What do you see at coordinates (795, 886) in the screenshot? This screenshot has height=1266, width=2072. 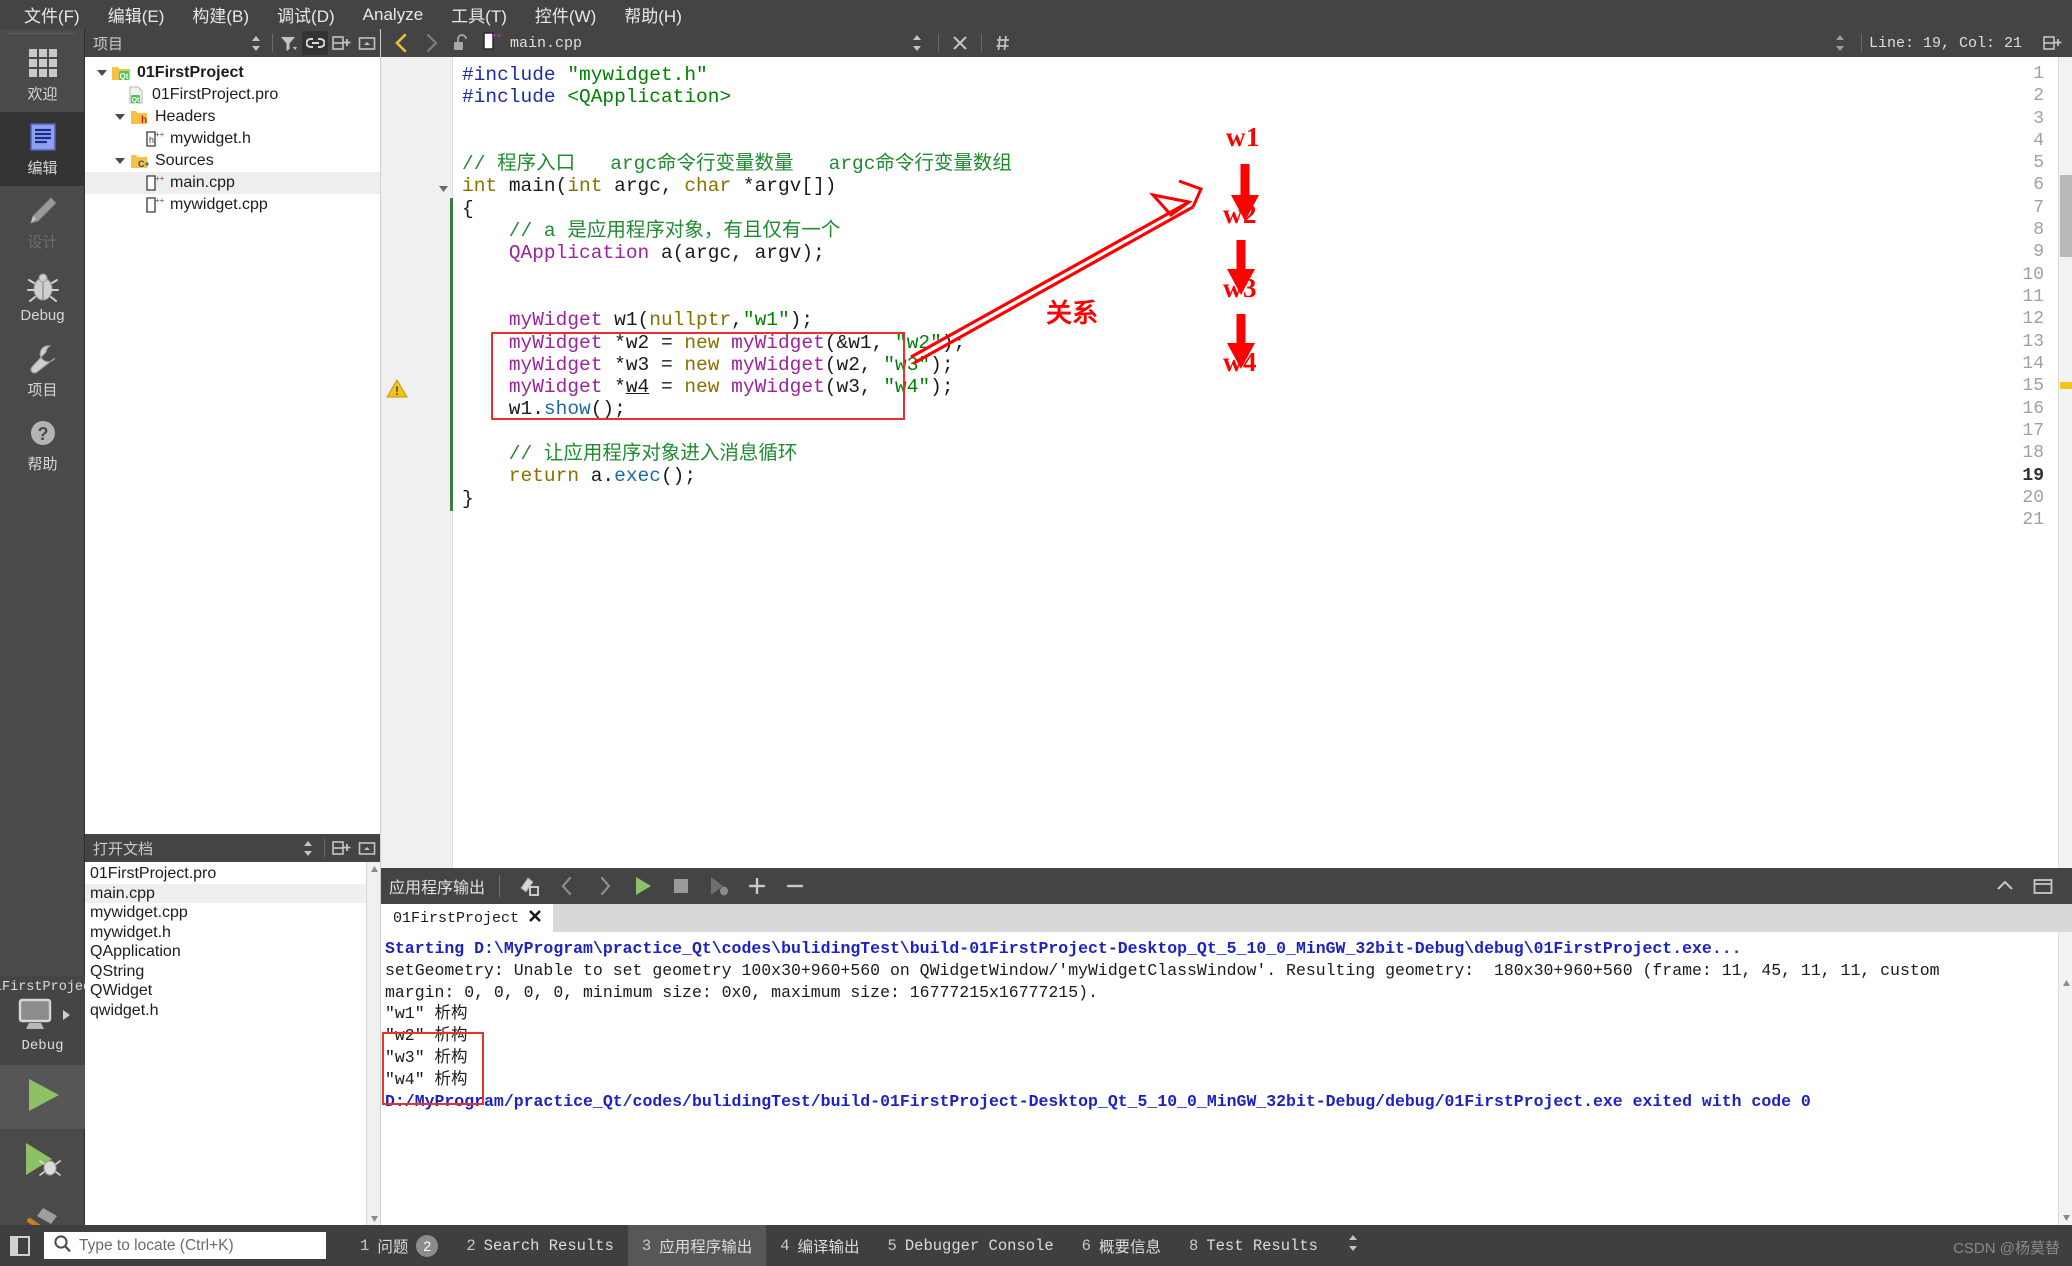 I see `zoom-out-icon` at bounding box center [795, 886].